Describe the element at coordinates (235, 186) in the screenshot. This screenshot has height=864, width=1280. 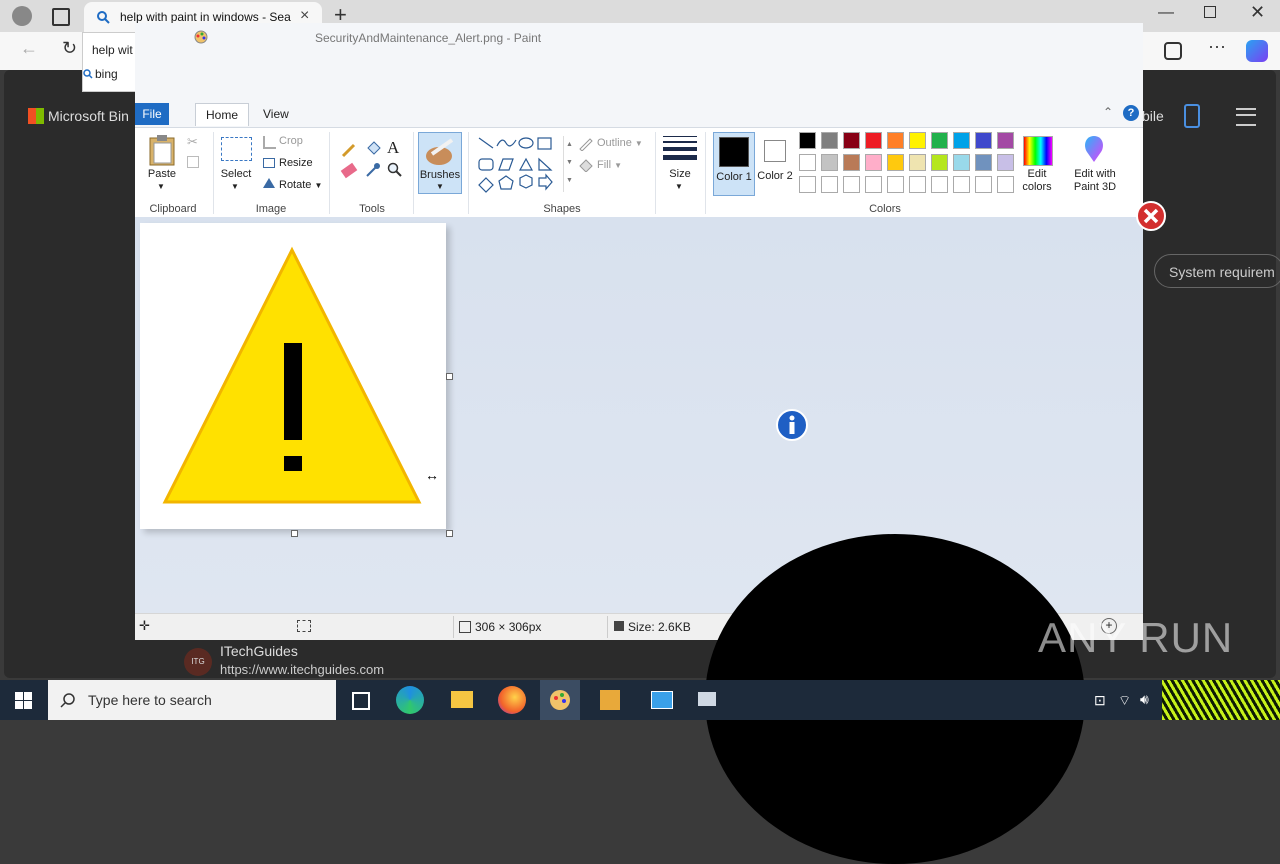
I see `select-dropdown-icon: ▼` at that location.